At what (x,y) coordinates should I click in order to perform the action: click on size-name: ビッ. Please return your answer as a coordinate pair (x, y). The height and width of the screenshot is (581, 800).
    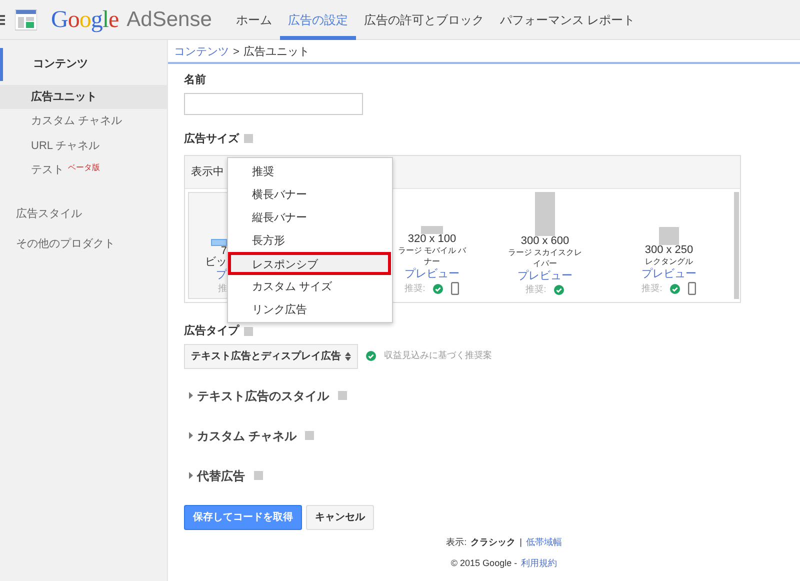
    Looking at the image, I should click on (216, 262).